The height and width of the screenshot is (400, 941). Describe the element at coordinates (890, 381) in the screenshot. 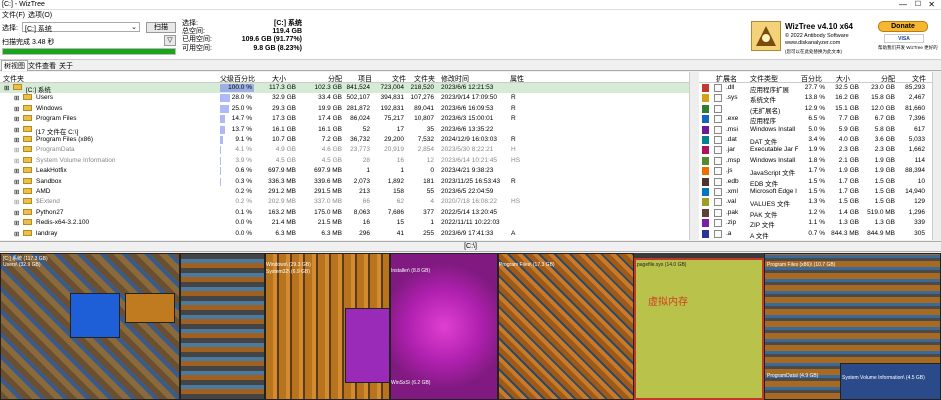

I see `tm-svi` at that location.